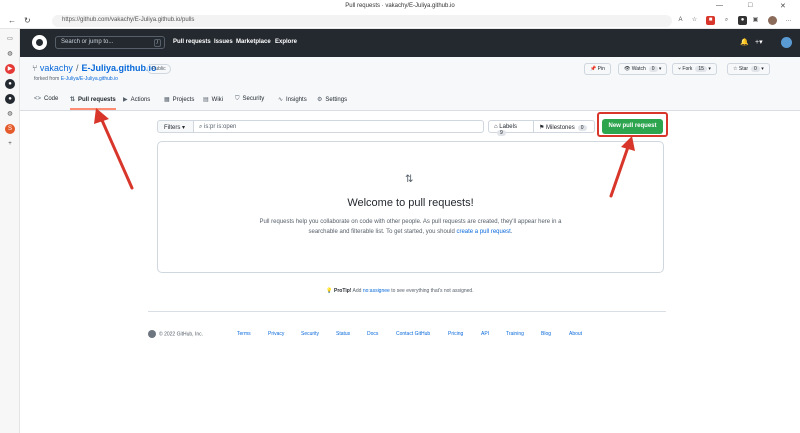 The image size is (800, 433). What do you see at coordinates (114, 149) in the screenshot?
I see `annotation-arrow-left` at bounding box center [114, 149].